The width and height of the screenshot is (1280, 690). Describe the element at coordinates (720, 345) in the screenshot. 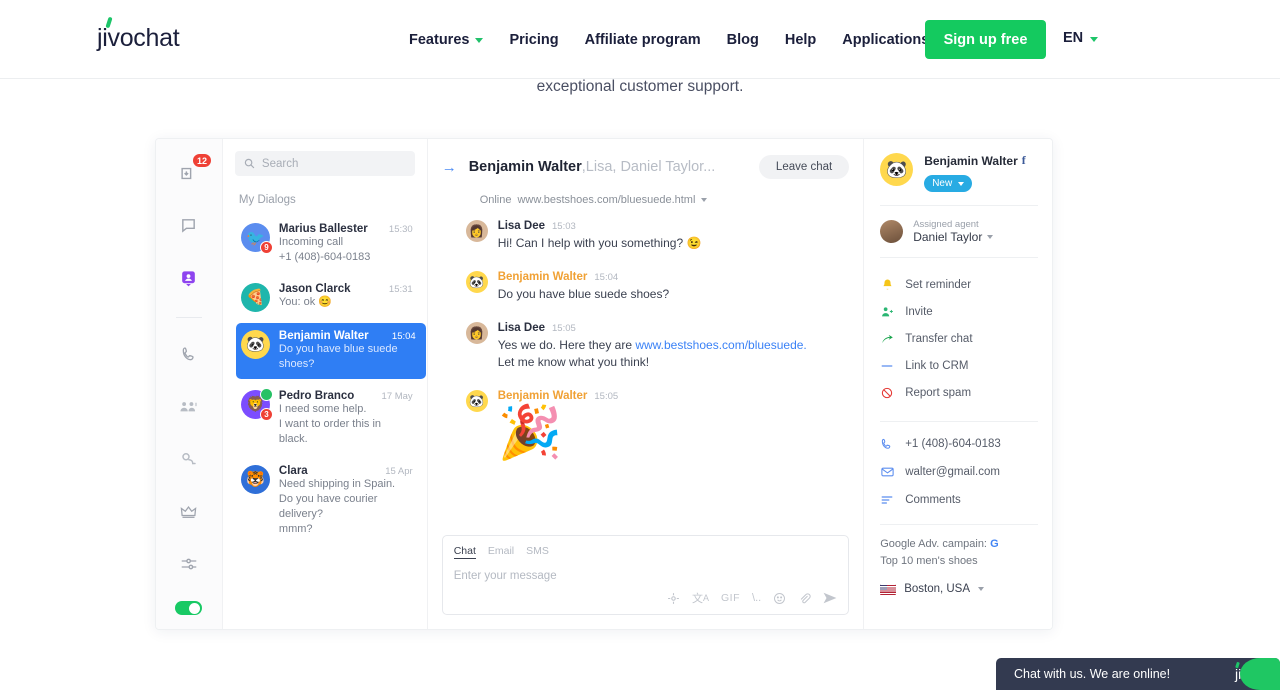

I see `message-link: www.bestshoes.com/bluesuede.` at that location.